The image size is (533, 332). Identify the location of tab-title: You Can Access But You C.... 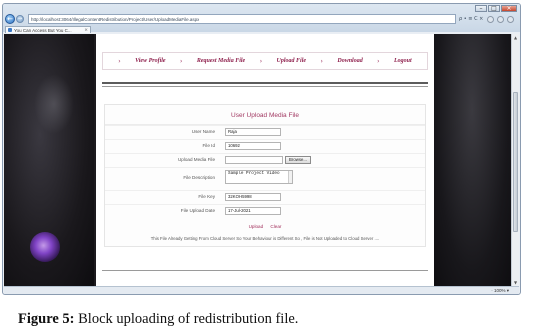
(43, 30).